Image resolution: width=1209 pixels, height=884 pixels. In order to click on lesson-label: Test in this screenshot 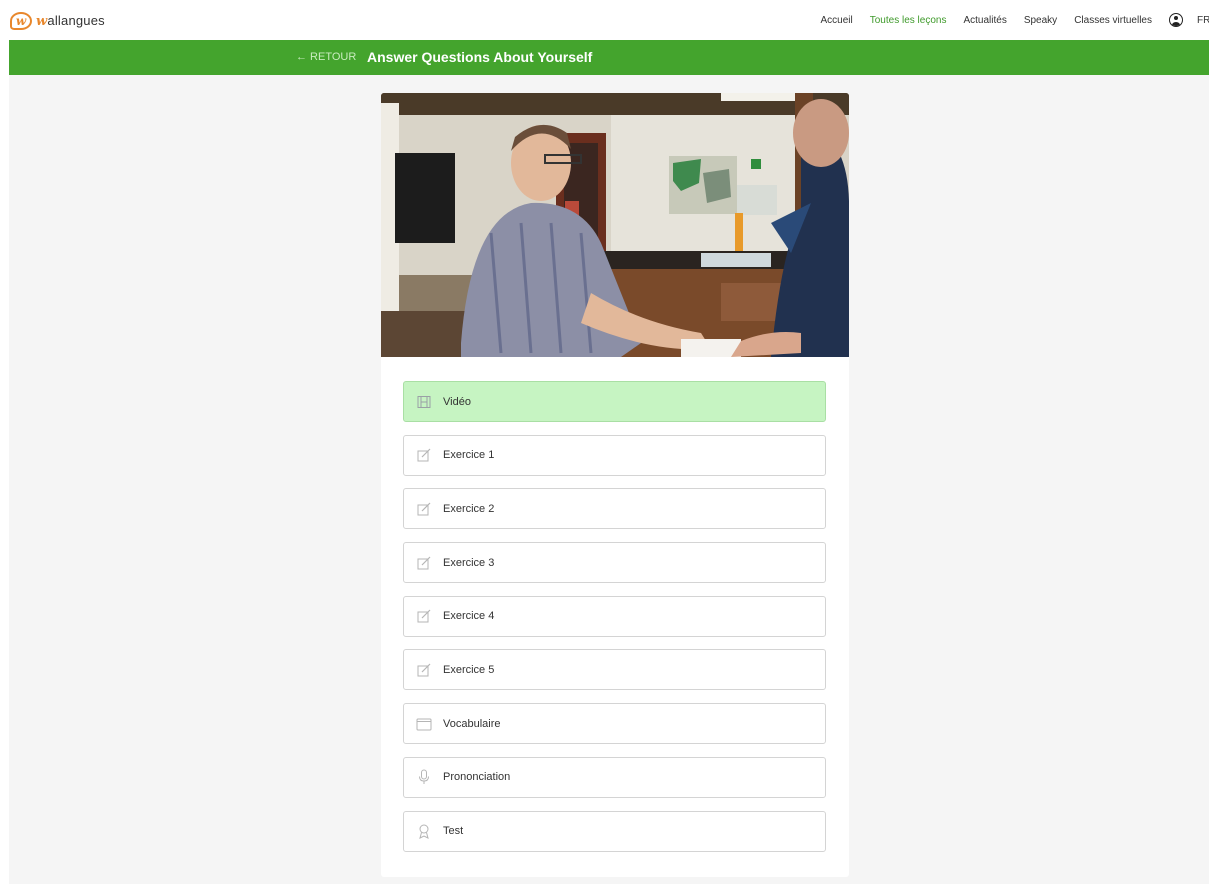, I will do `click(453, 831)`.